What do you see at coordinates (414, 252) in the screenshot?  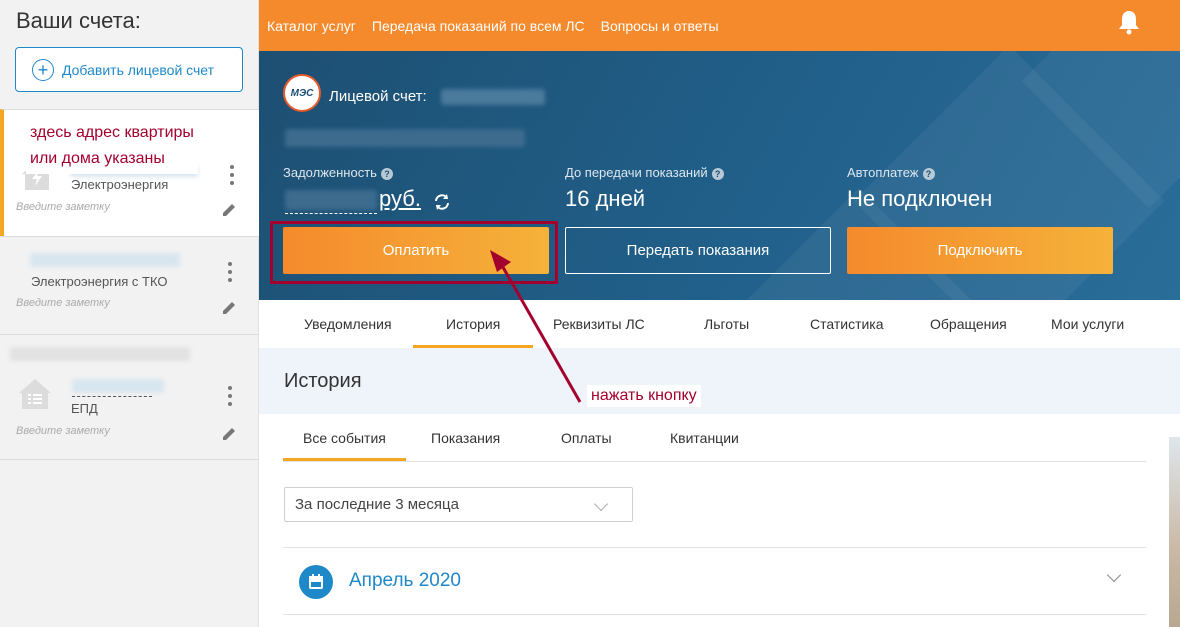 I see `highlight-box` at bounding box center [414, 252].